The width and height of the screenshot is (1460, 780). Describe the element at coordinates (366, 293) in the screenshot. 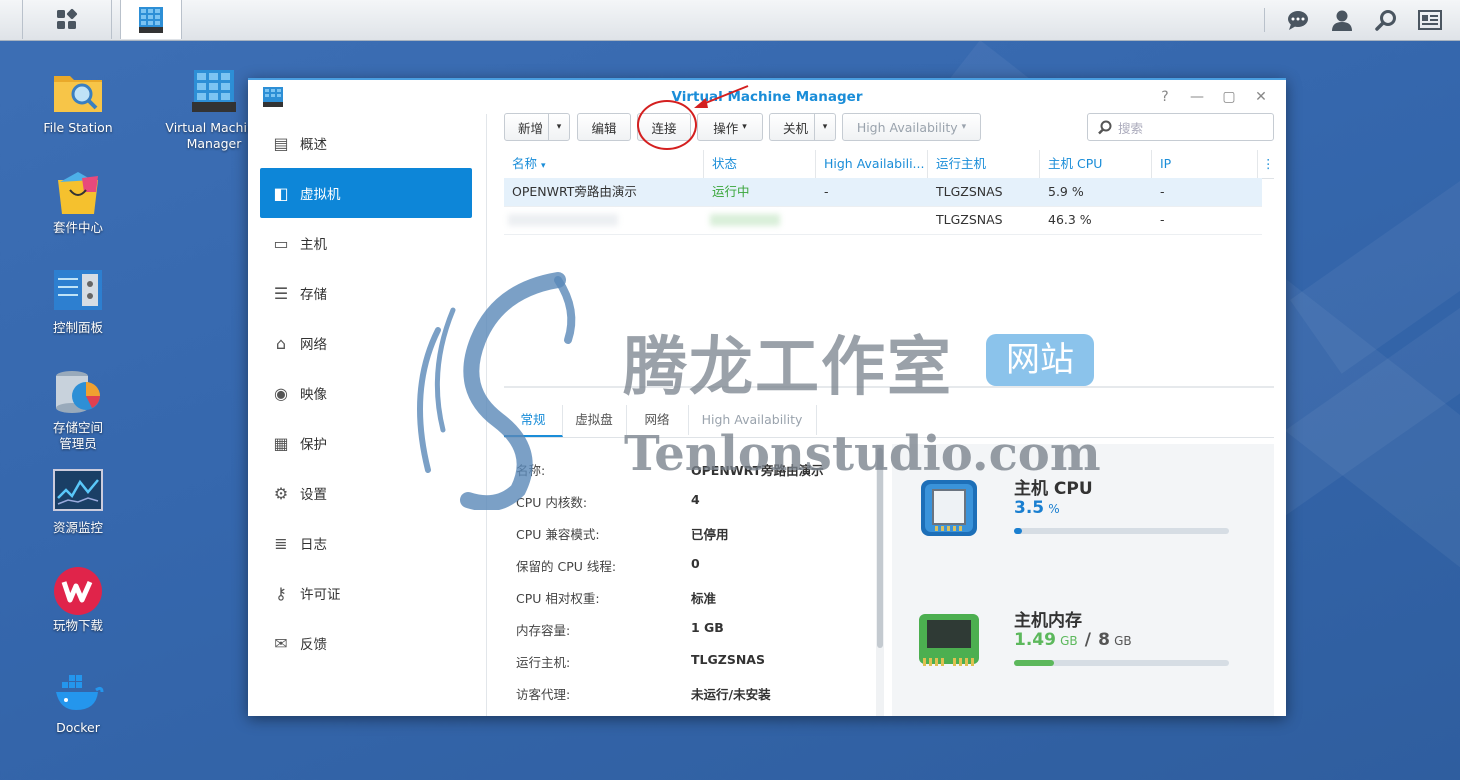

I see `sidebar-item-storage: ☰ 存储` at that location.